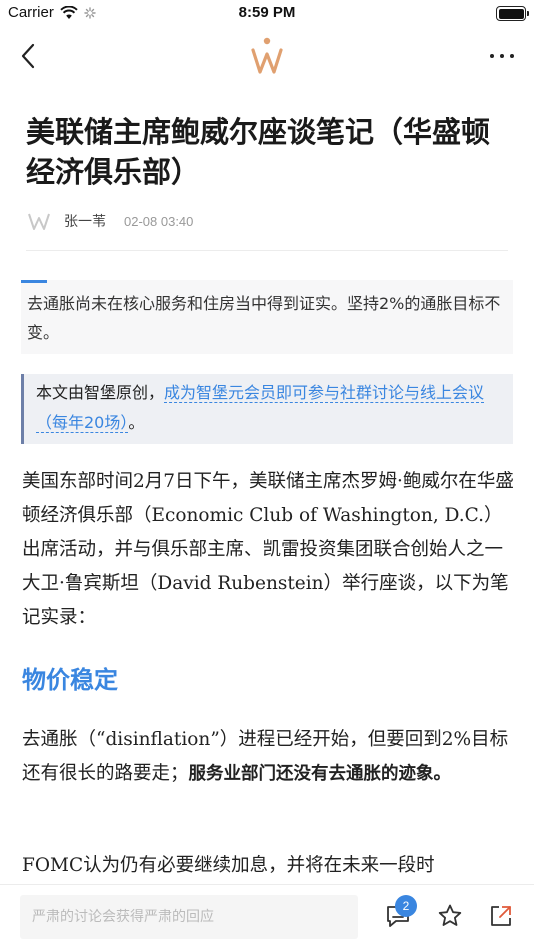  I want to click on chevron-left-icon, so click(28, 56).